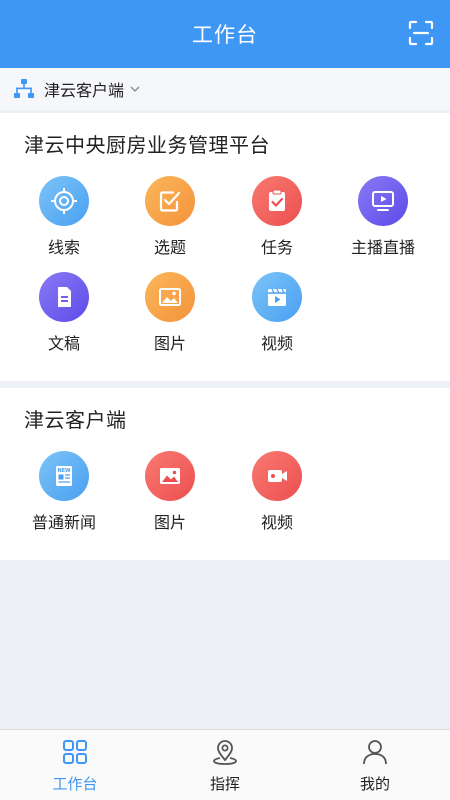 This screenshot has width=450, height=800. I want to click on grid-item-label: 主播直播, so click(382, 247).